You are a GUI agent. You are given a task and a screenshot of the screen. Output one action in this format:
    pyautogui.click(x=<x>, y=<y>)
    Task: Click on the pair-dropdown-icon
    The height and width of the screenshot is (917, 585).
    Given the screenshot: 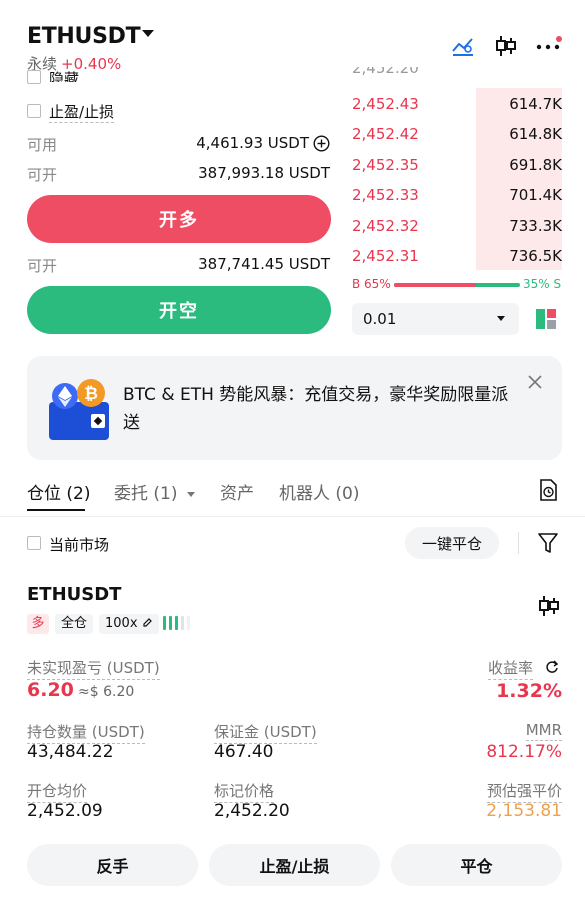 What is the action you would take?
    pyautogui.click(x=148, y=33)
    